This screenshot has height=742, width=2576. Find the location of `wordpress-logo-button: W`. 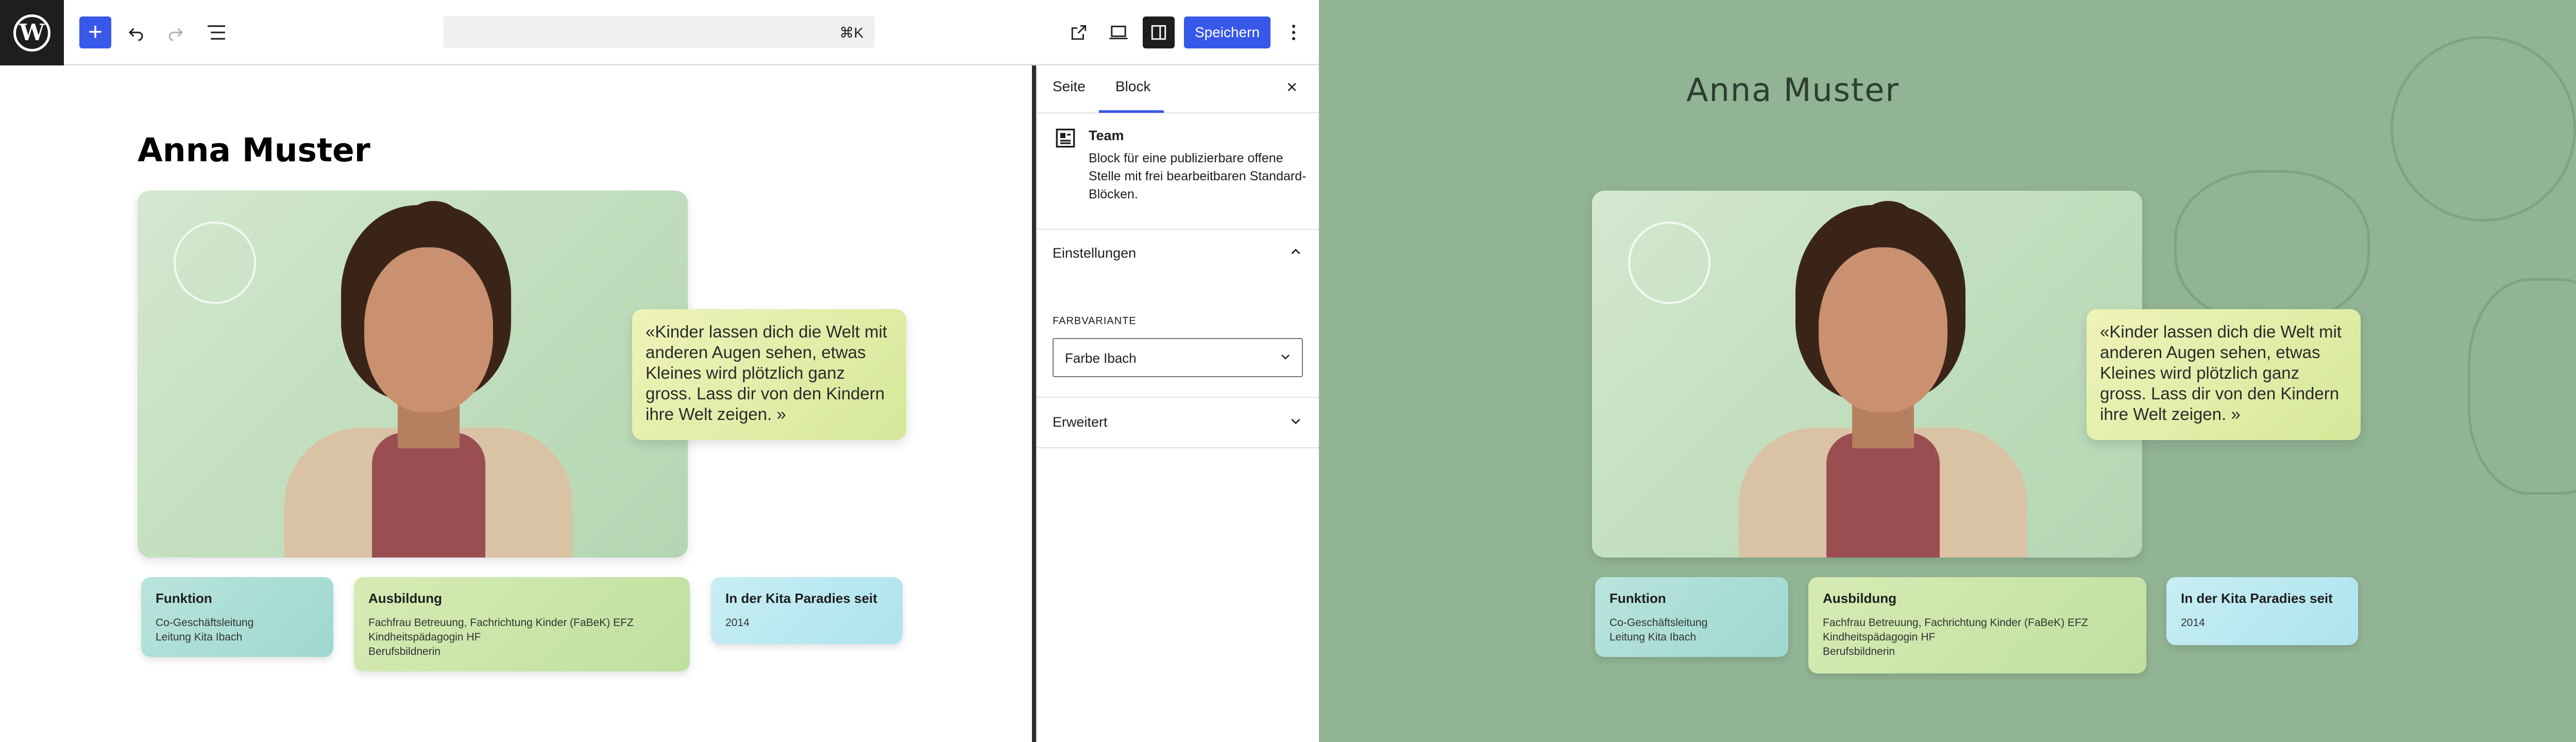

wordpress-logo-button: W is located at coordinates (32, 32).